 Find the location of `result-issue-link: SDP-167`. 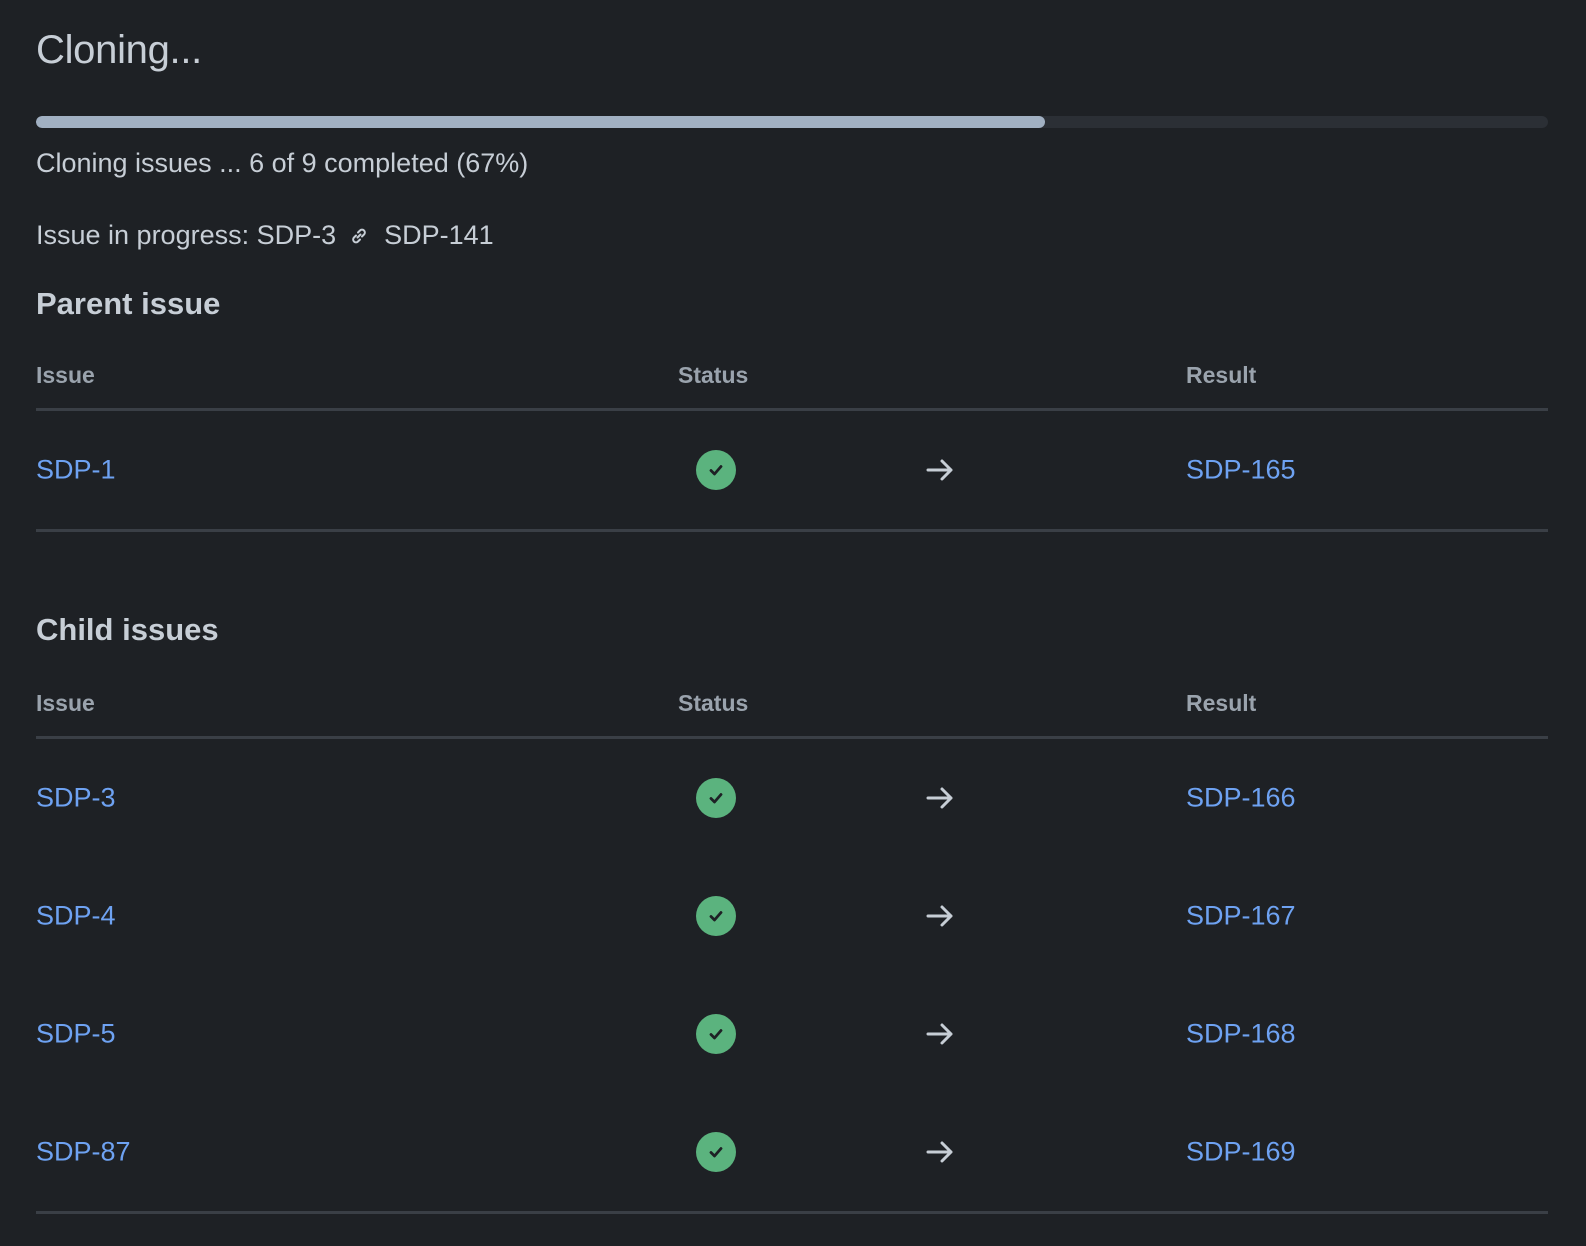

result-issue-link: SDP-167 is located at coordinates (1241, 916).